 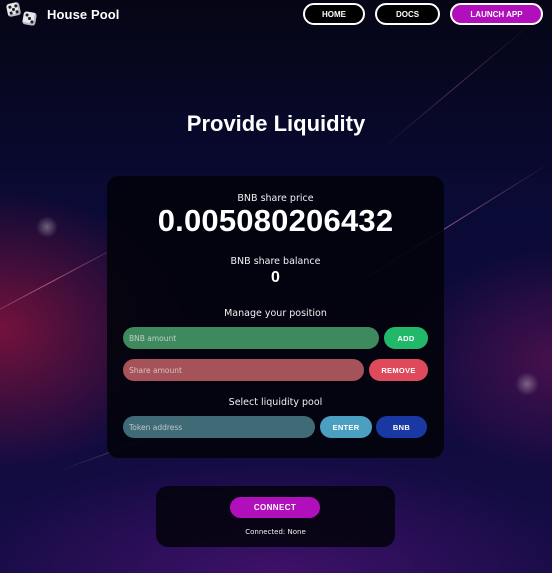 What do you see at coordinates (275, 507) in the screenshot?
I see `connect-button: CONNECT` at bounding box center [275, 507].